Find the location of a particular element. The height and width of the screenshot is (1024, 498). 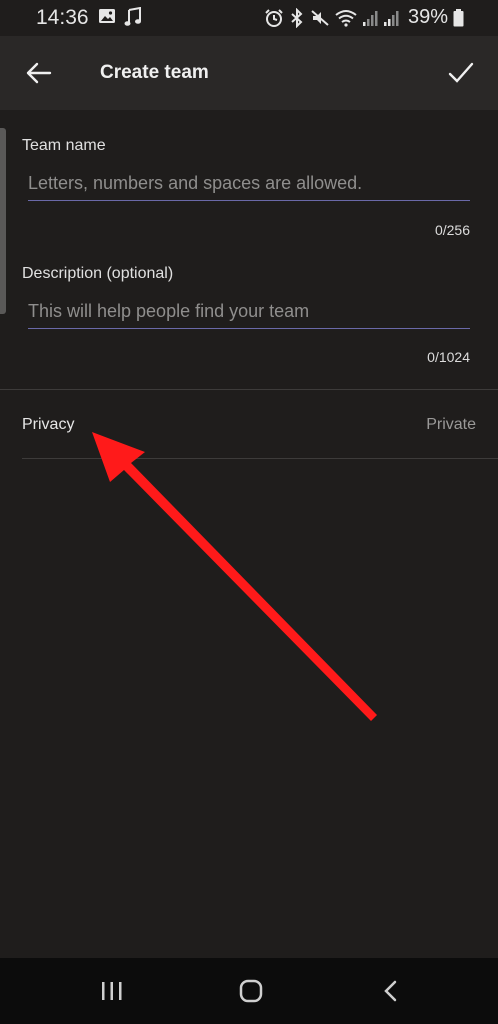

recents-button is located at coordinates (112, 991).